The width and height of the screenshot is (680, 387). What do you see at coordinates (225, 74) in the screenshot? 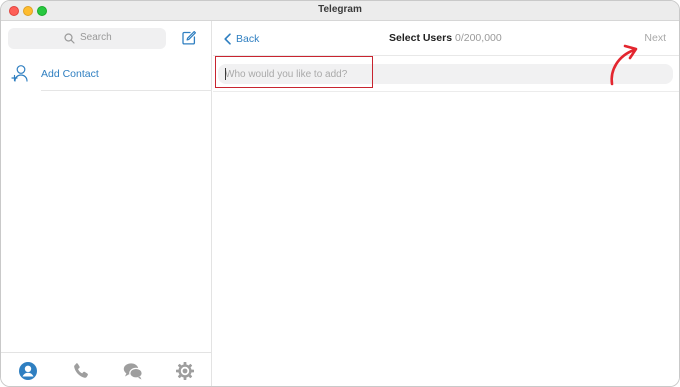
I see `text-cursor` at bounding box center [225, 74].